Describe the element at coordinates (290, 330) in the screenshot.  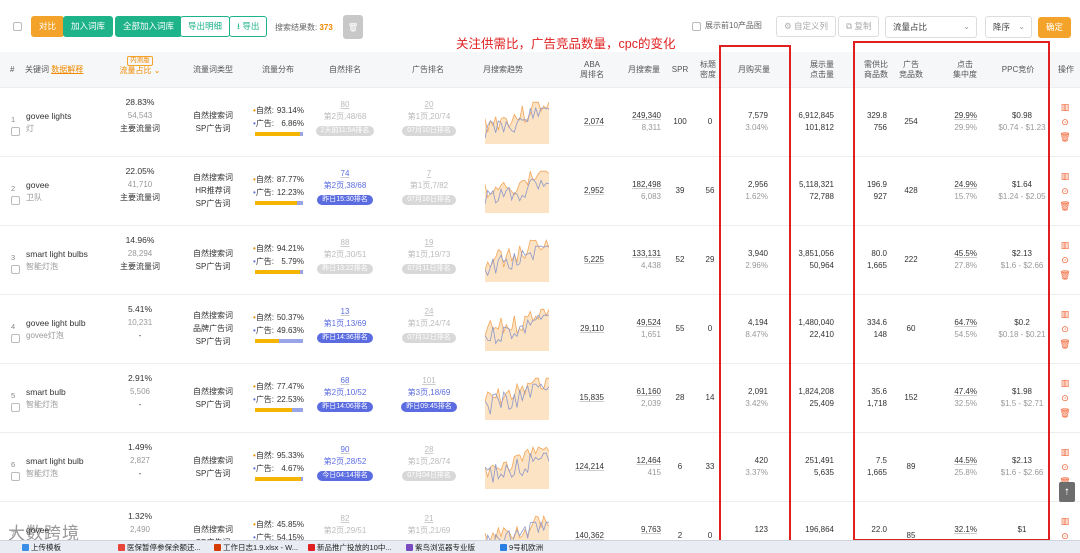
I see `ad-share-value: 49.63%` at that location.